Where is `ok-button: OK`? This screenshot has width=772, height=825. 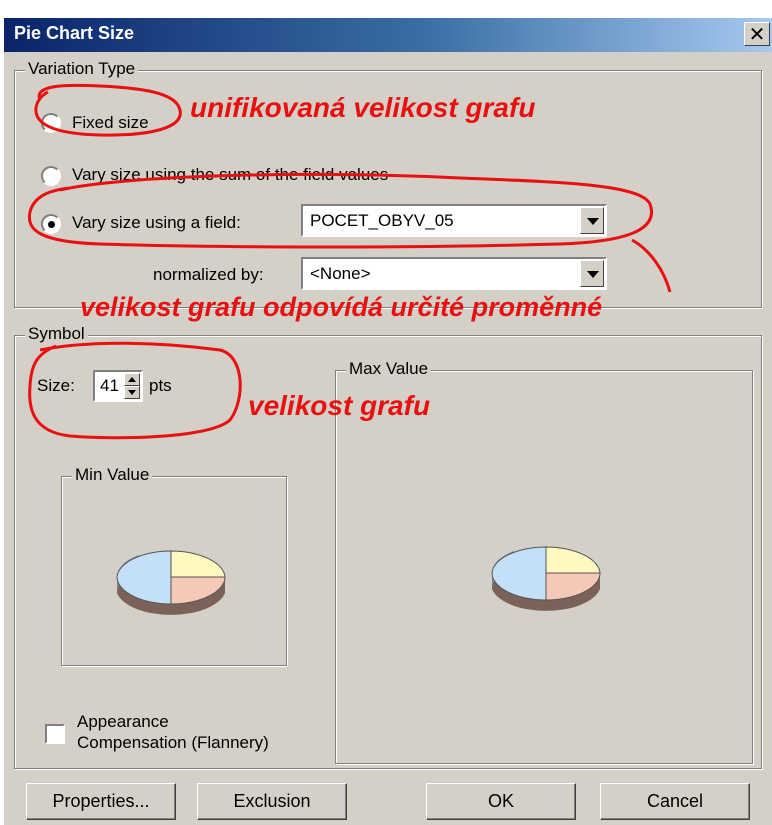 ok-button: OK is located at coordinates (501, 801).